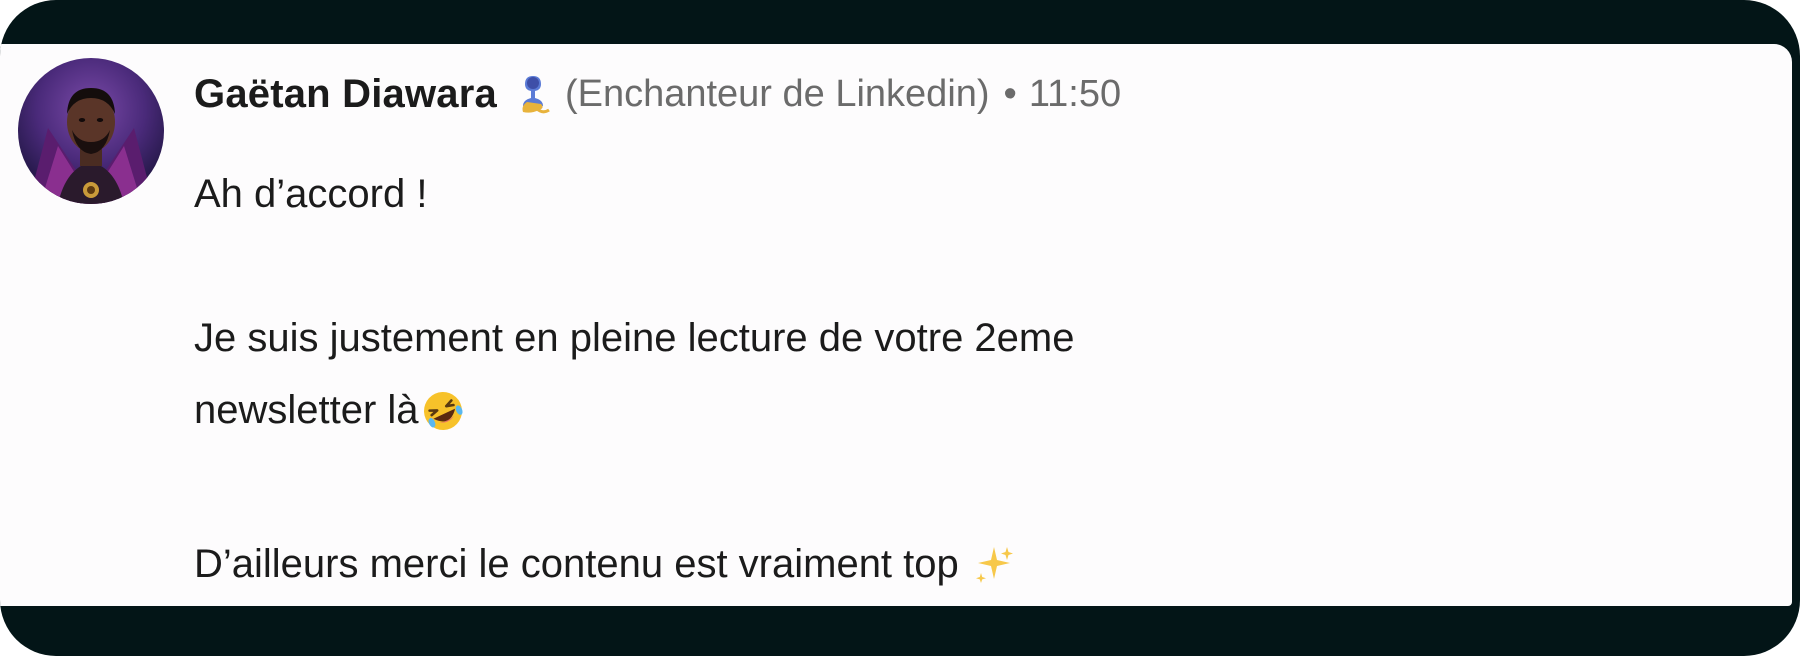  What do you see at coordinates (91, 146) in the screenshot?
I see `avatar-portrait-icon` at bounding box center [91, 146].